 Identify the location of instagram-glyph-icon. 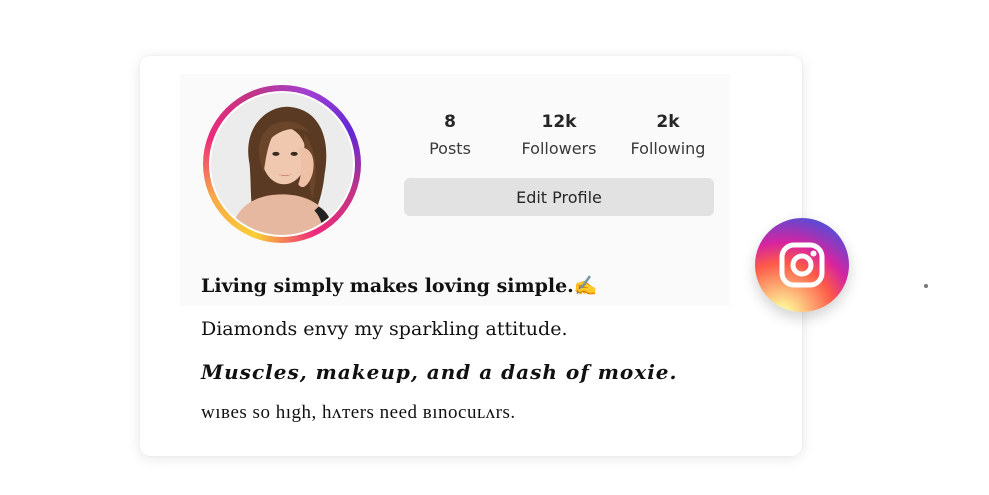
(802, 265).